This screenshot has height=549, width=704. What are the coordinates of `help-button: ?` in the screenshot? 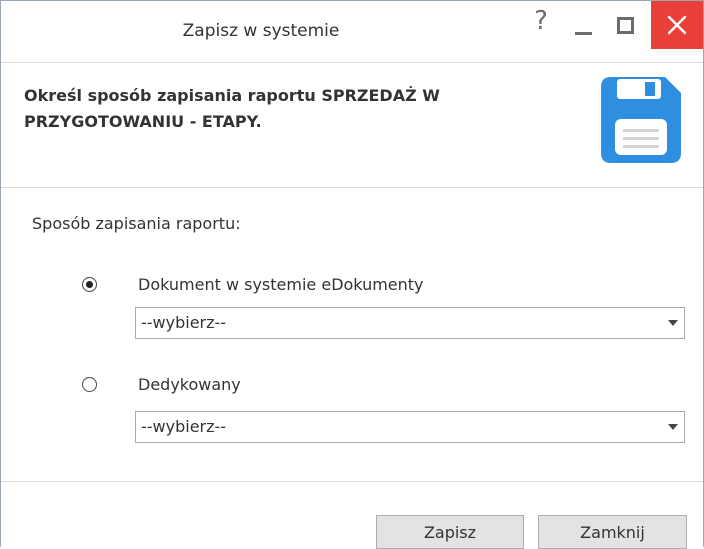 It's located at (541, 25).